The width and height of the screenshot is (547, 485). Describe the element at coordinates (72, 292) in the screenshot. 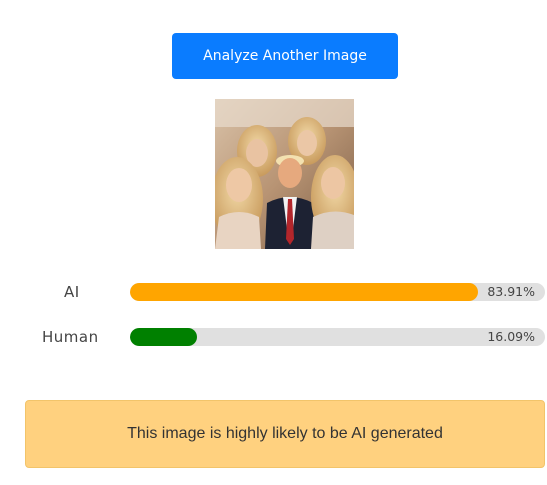

I see `result-label-ai: AI` at that location.